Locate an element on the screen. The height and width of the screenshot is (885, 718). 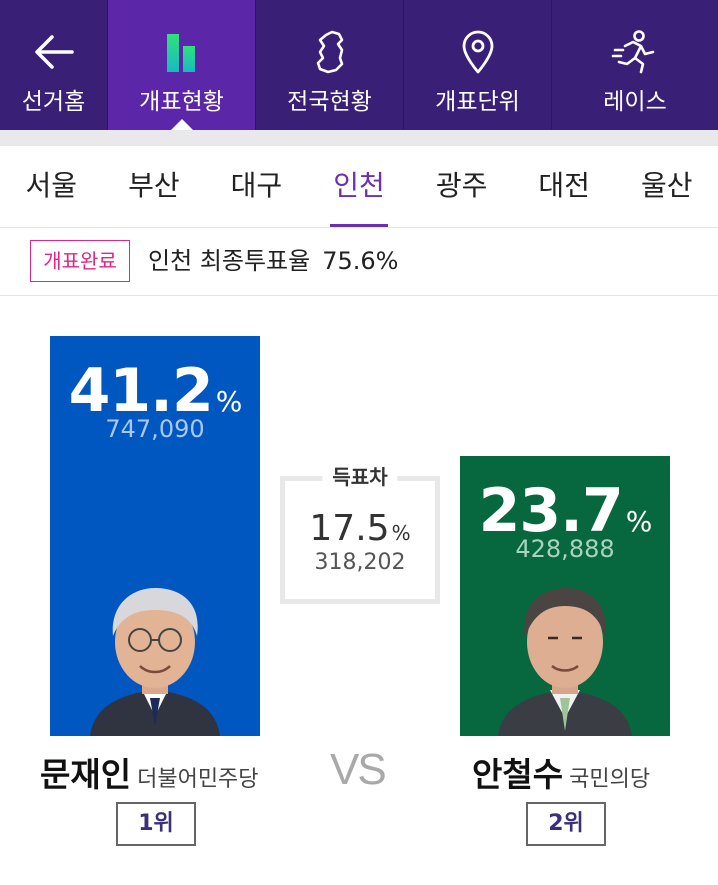
location-pin-icon is located at coordinates (477, 52).